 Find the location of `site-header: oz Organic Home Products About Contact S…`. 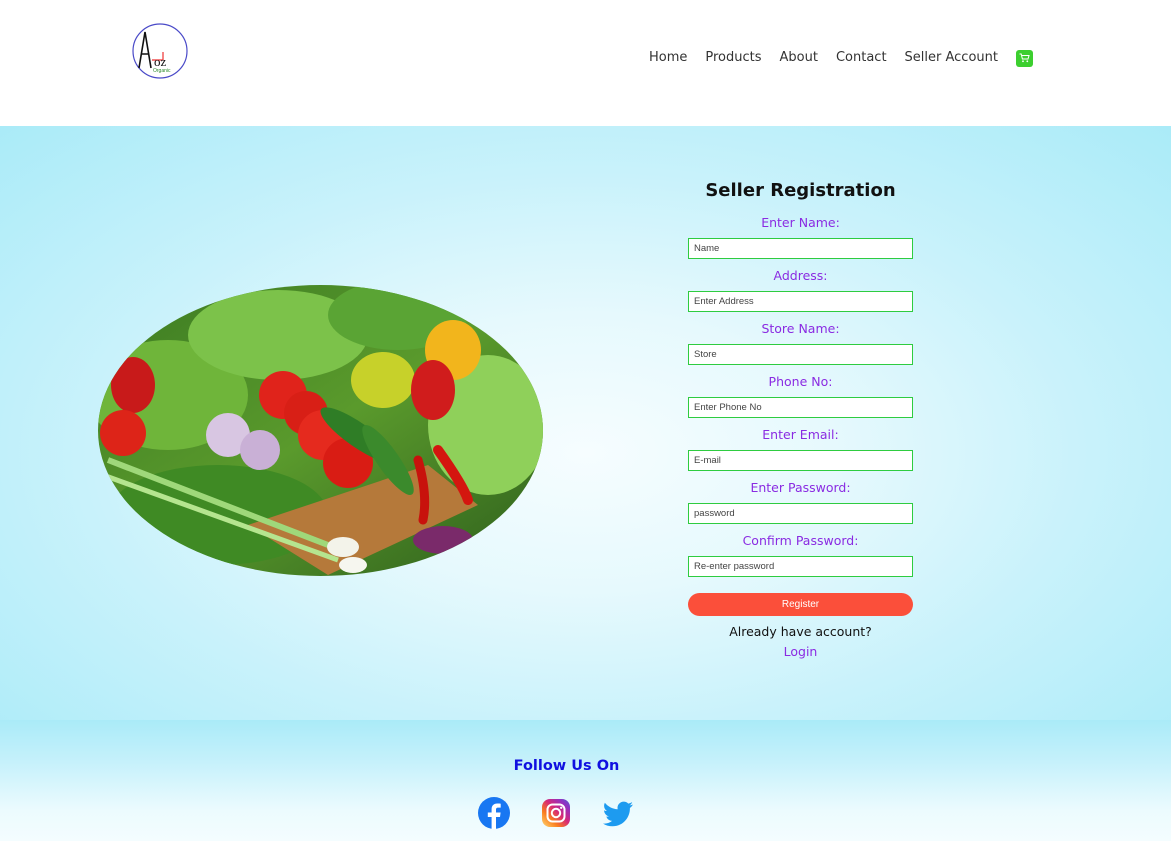

site-header: oz Organic Home Products About Contact S… is located at coordinates (585, 63).